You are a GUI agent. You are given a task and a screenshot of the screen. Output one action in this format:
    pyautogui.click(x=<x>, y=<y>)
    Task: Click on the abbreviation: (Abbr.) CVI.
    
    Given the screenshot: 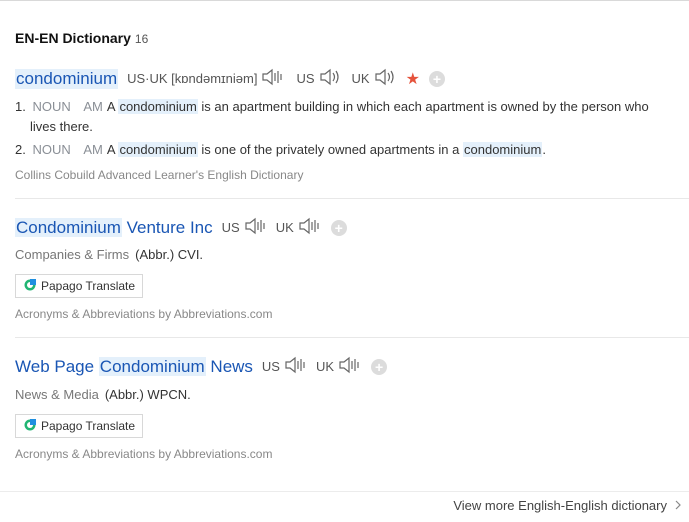 What is the action you would take?
    pyautogui.click(x=169, y=254)
    